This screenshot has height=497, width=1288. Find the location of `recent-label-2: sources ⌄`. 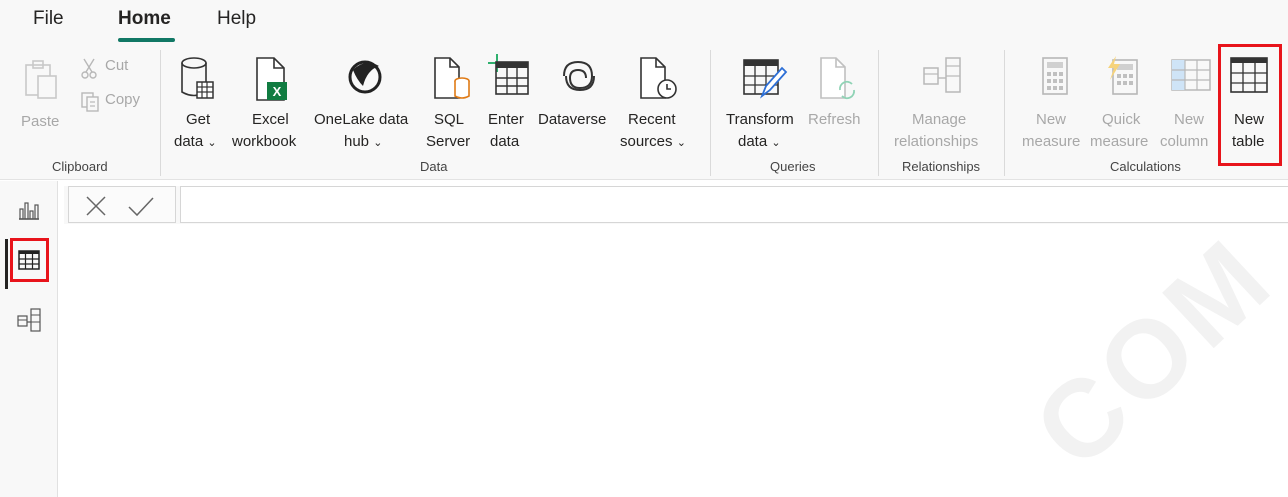

recent-label-2: sources ⌄ is located at coordinates (653, 141).